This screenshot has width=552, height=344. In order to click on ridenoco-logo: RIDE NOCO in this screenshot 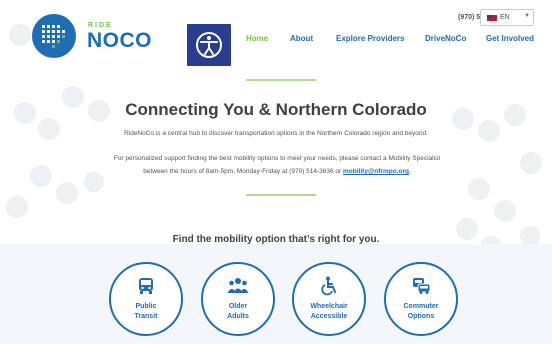, I will do `click(92, 36)`.